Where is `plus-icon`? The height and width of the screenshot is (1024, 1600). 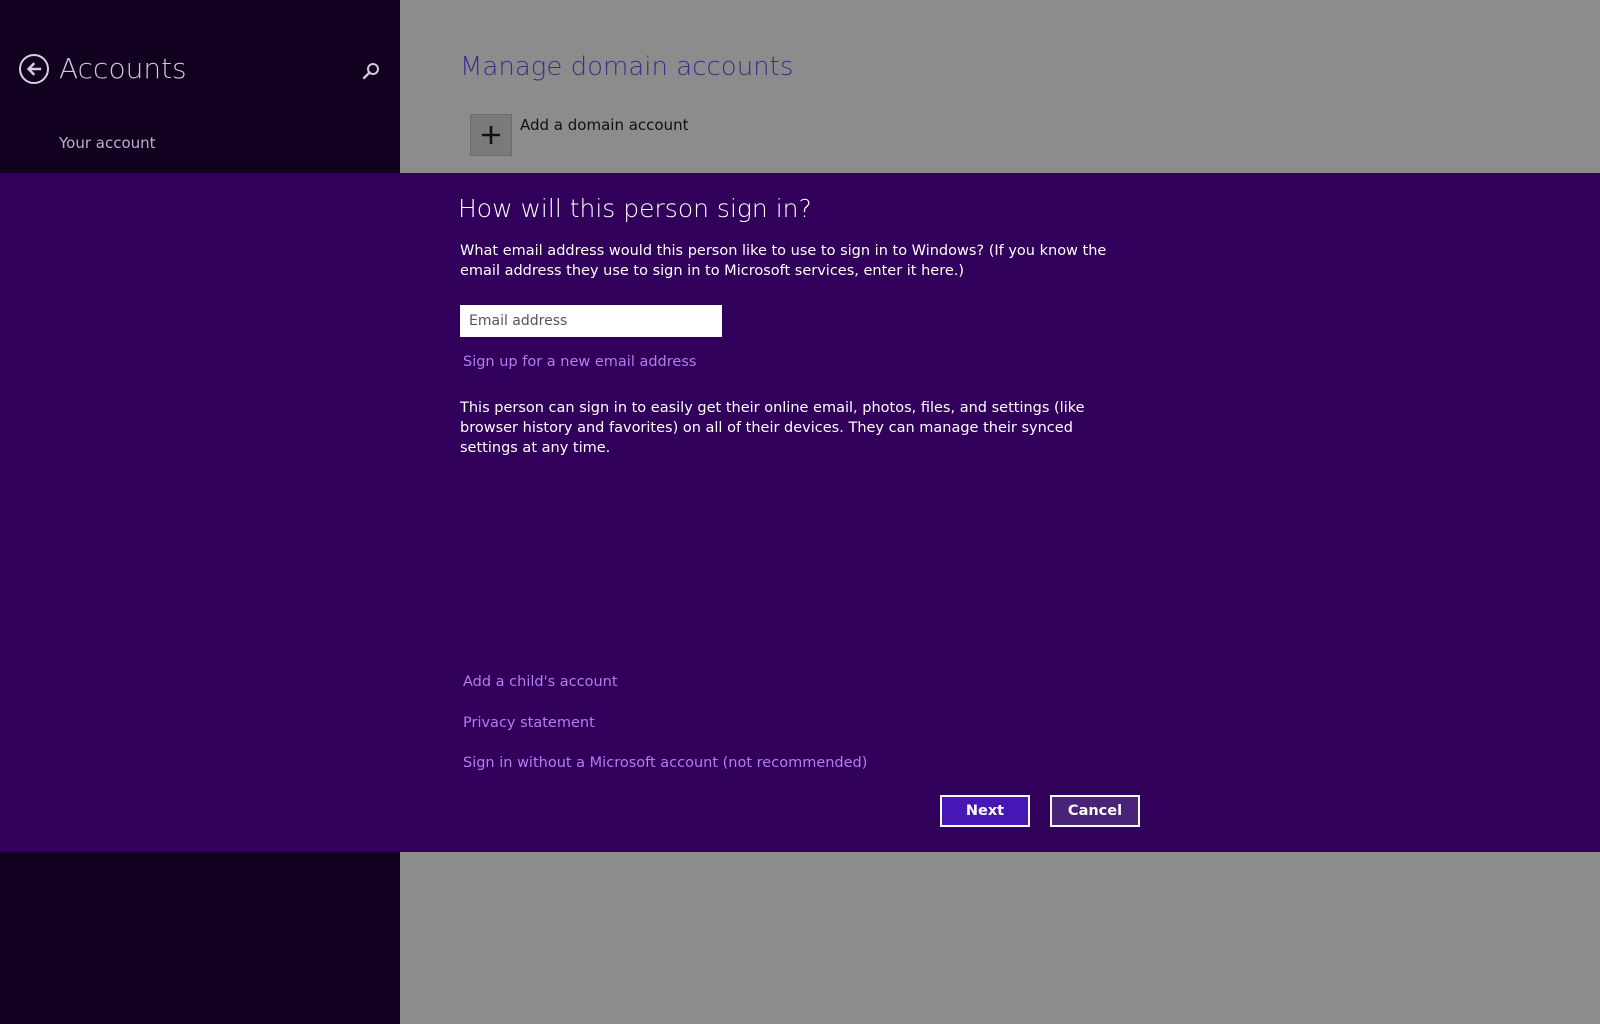
plus-icon is located at coordinates (491, 135).